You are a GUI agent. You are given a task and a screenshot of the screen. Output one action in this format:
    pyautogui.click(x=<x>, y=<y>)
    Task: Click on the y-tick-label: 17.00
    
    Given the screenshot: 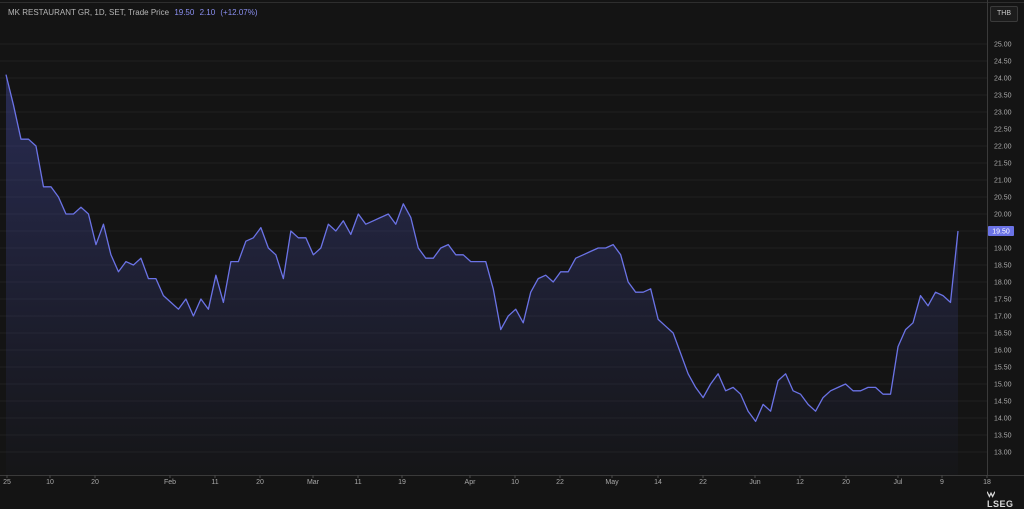 What is the action you would take?
    pyautogui.click(x=1003, y=317)
    